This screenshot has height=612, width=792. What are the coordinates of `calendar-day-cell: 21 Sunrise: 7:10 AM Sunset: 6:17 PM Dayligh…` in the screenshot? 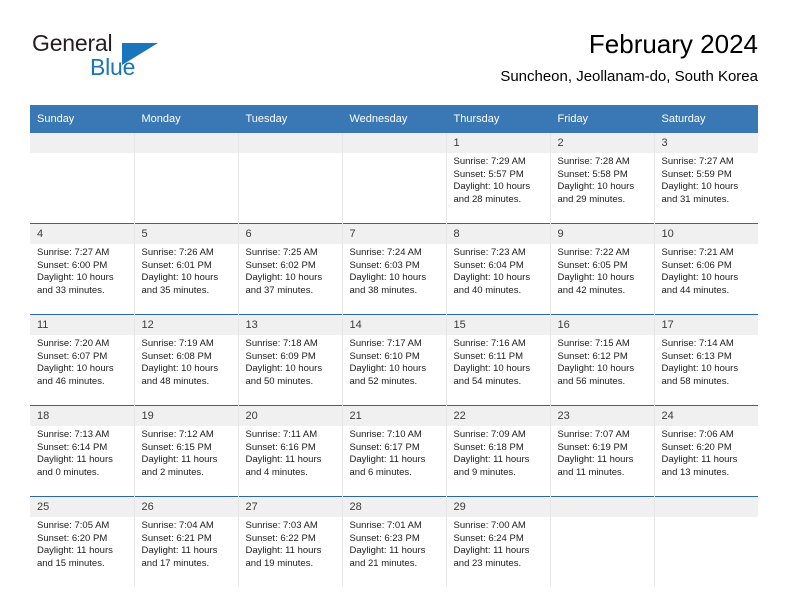 It's located at (394, 451).